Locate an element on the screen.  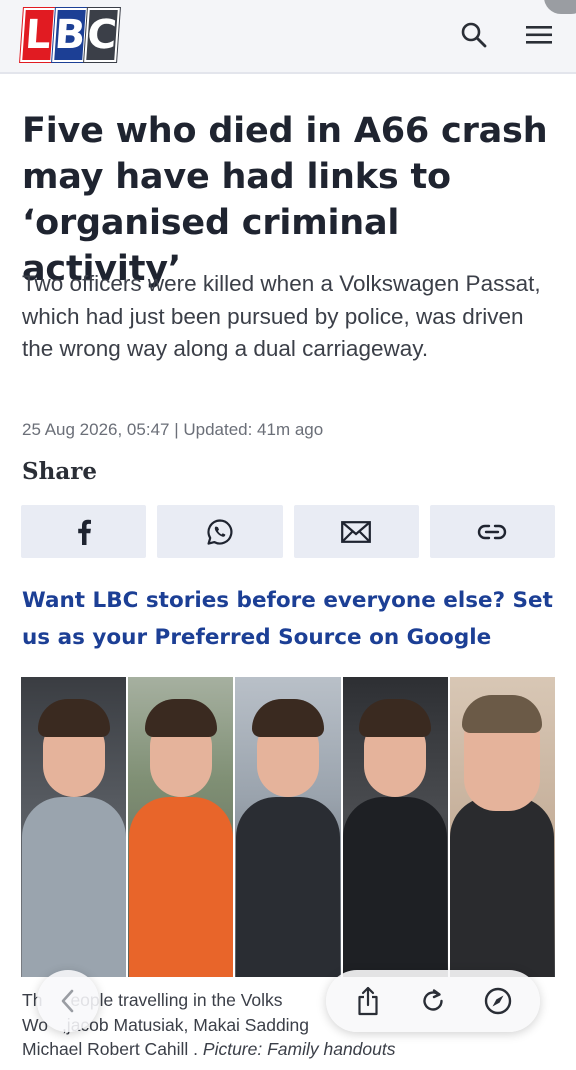
browser-compass-button is located at coordinates (498, 1001).